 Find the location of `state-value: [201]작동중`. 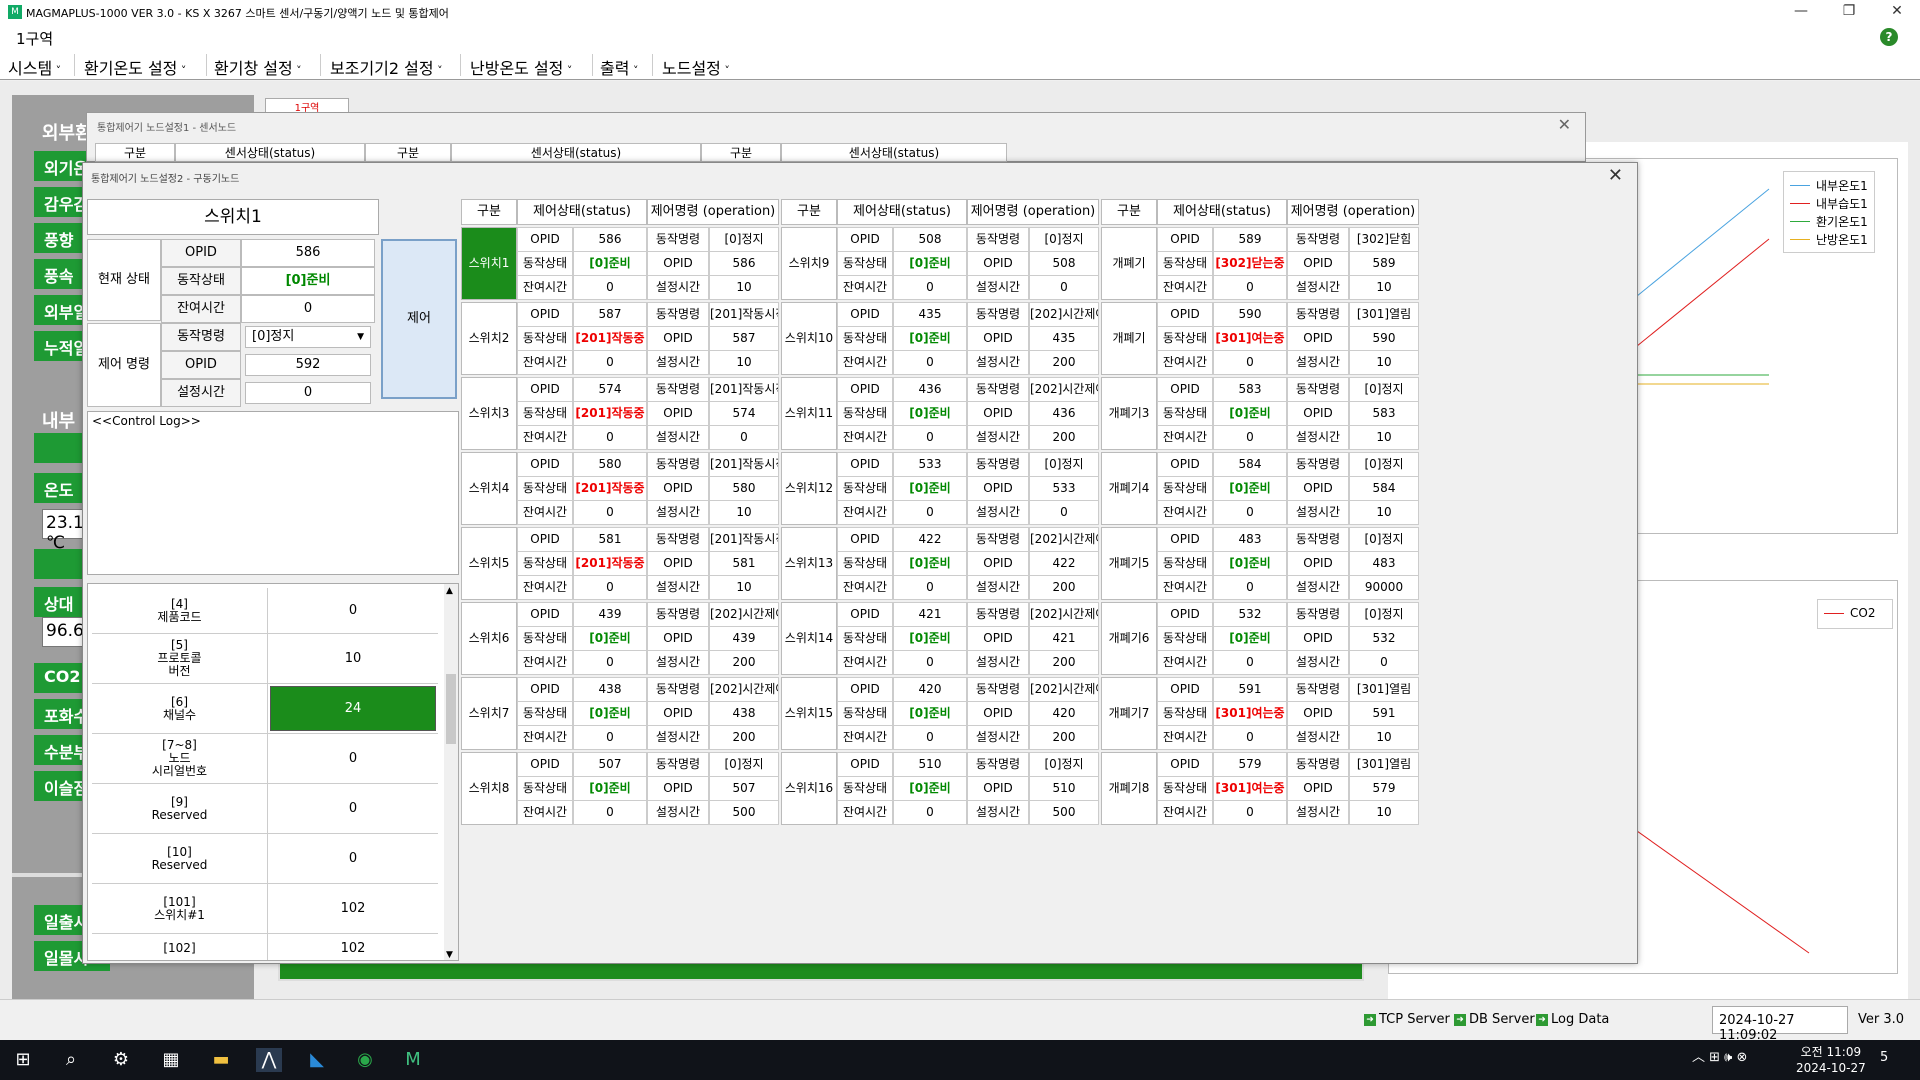

state-value: [201]작동중 is located at coordinates (610, 413).